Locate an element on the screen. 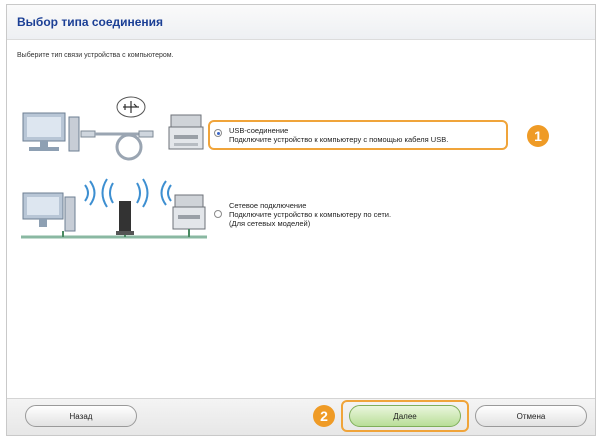  network-radio is located at coordinates (218, 214).